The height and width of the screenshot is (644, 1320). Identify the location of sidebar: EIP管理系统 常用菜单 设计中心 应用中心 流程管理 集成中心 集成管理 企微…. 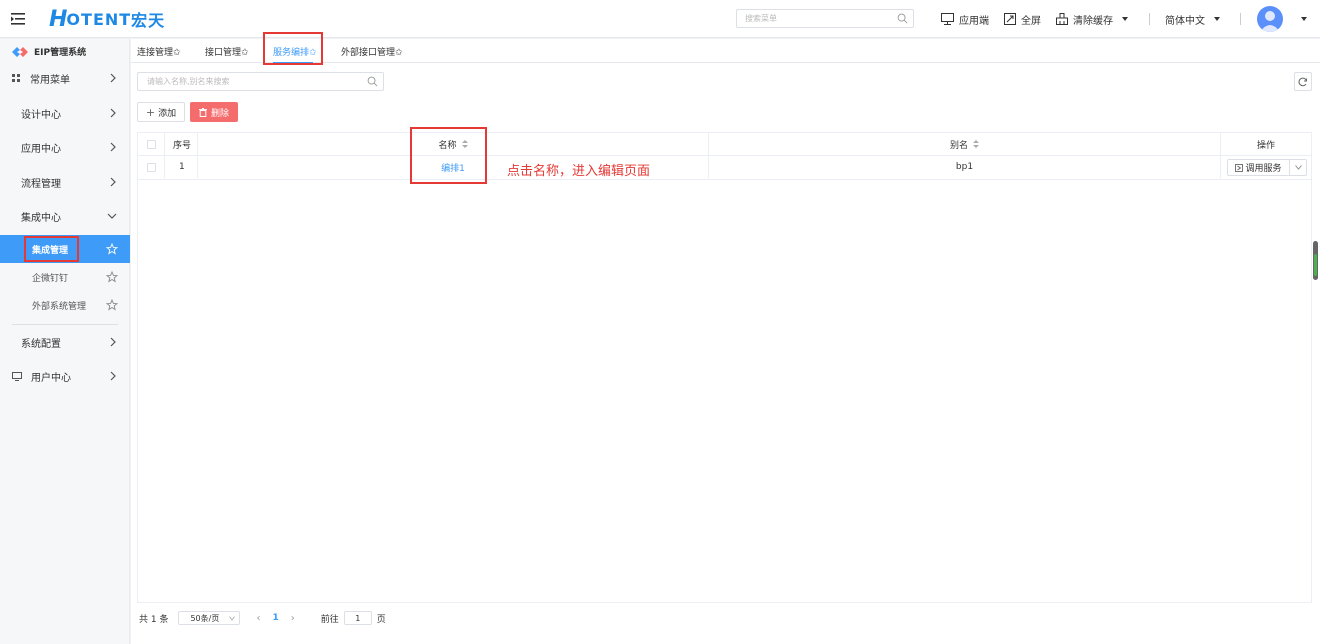
(65, 341).